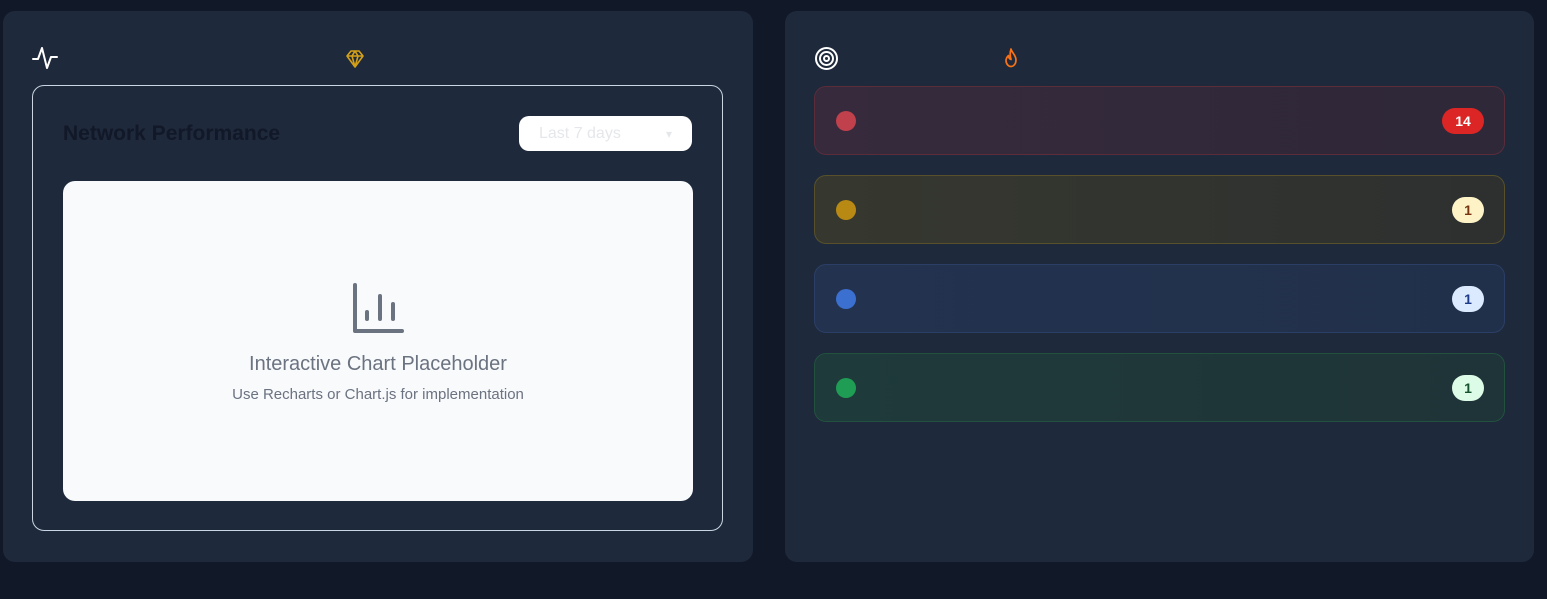 This screenshot has height=599, width=1547. What do you see at coordinates (1159, 120) in the screenshot?
I see `alert-row-critical: 14` at bounding box center [1159, 120].